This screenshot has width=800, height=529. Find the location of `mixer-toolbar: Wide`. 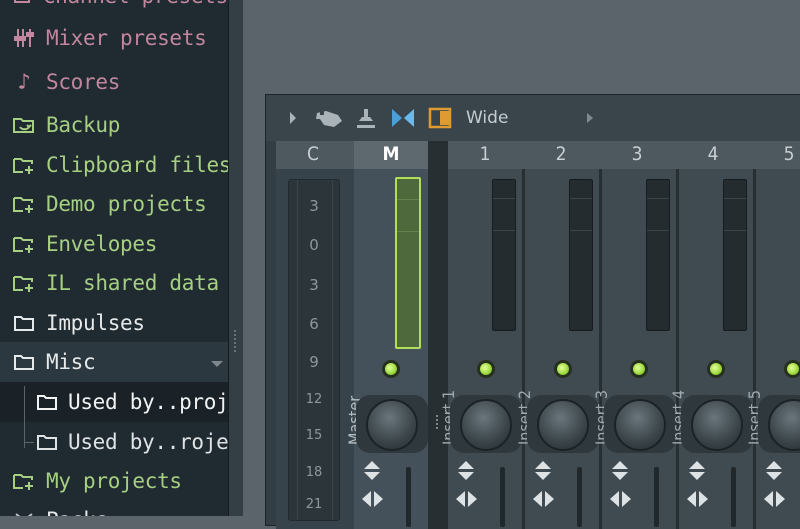

mixer-toolbar: Wide is located at coordinates (533, 118).